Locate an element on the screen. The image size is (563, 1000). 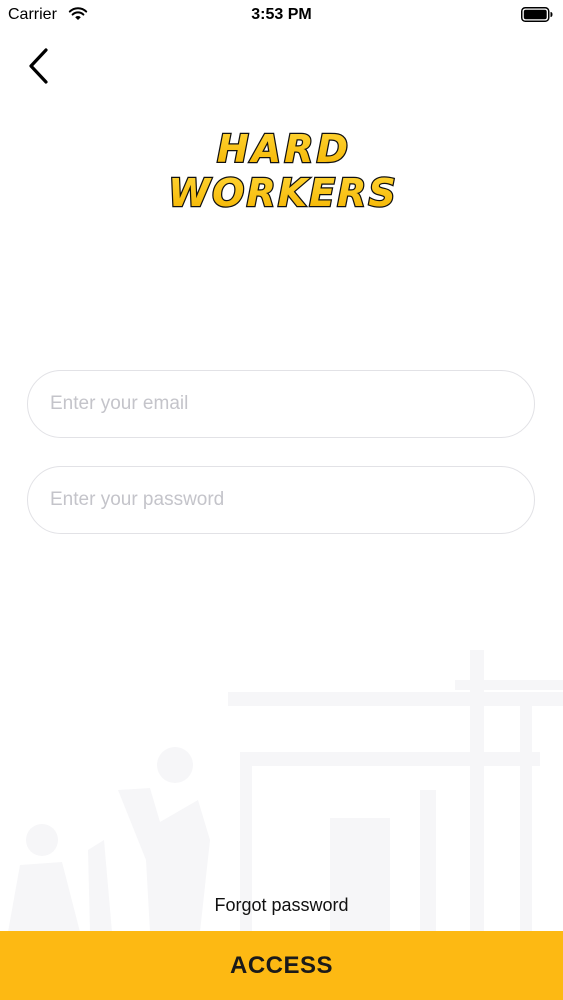
chevron-left-icon is located at coordinates (38, 66).